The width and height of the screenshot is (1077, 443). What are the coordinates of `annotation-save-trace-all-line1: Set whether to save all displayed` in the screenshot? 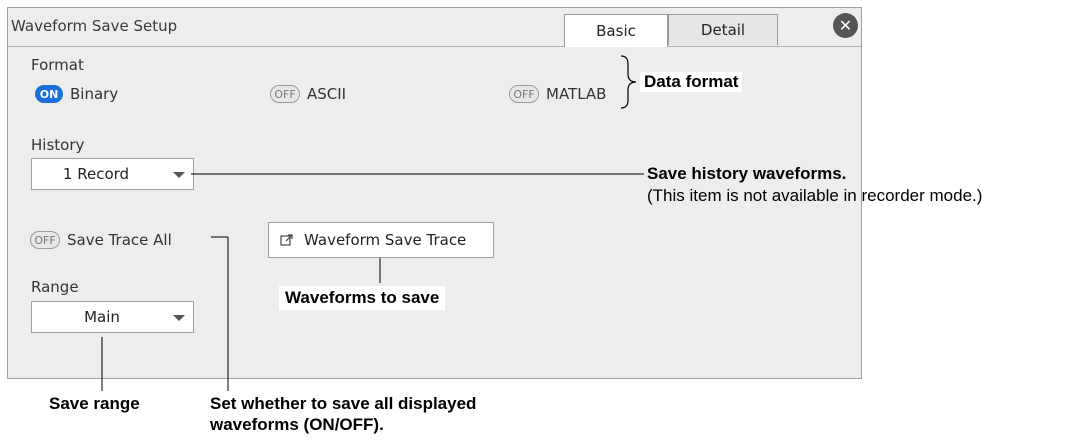 It's located at (343, 403).